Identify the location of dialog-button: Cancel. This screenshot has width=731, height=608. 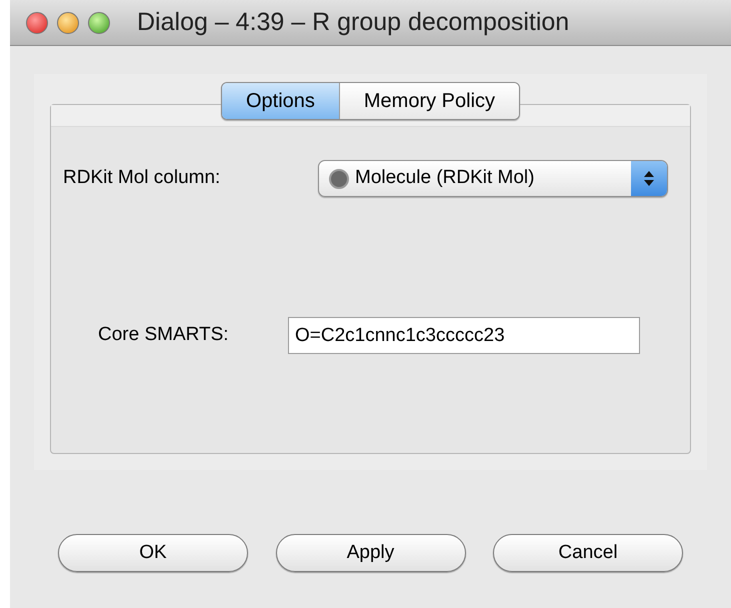
(588, 553).